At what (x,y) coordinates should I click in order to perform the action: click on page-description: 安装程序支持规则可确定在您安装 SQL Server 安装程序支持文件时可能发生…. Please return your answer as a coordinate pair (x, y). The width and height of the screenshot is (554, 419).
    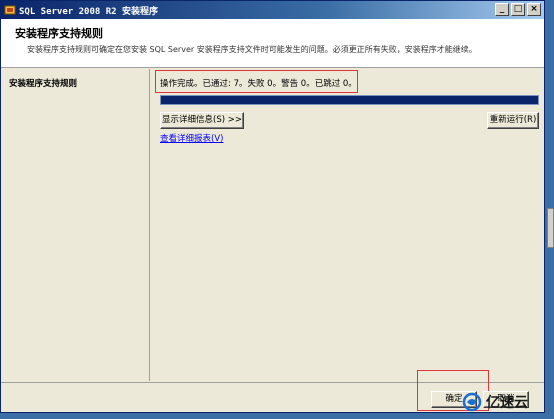
    Looking at the image, I should click on (252, 49).